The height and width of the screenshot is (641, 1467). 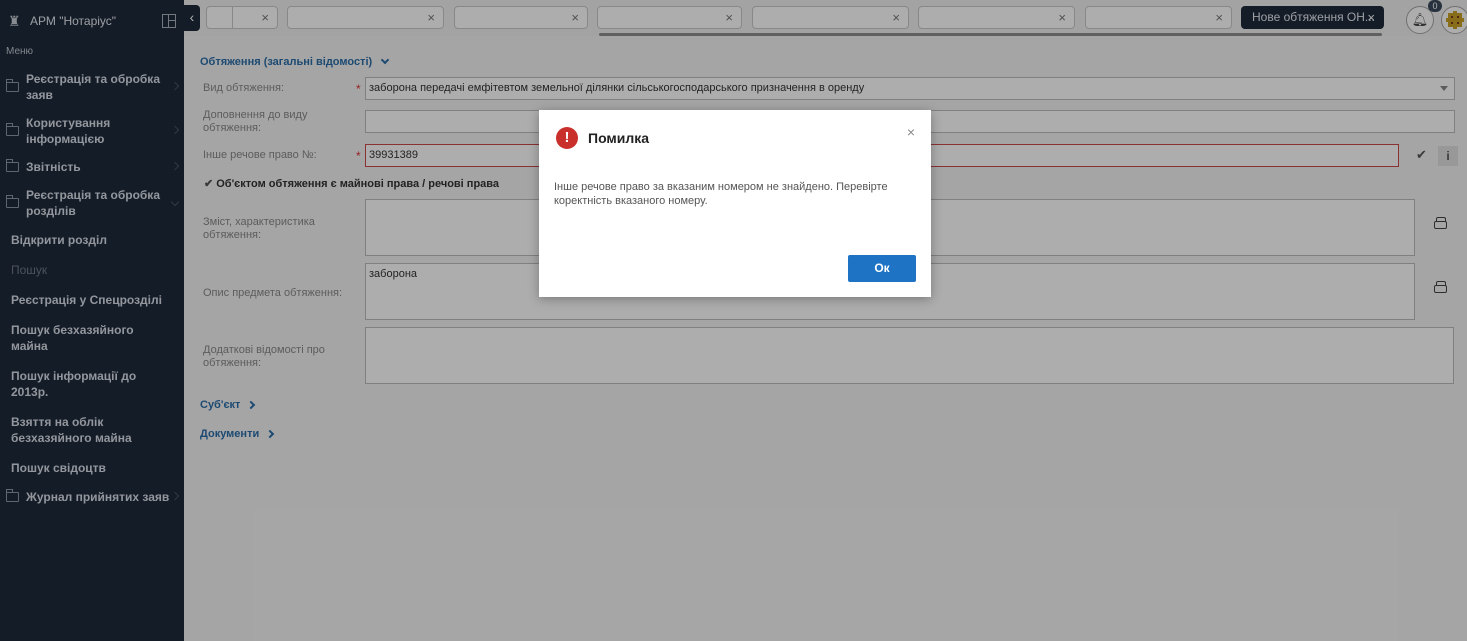 I want to click on ok-button: Ок, so click(x=882, y=268).